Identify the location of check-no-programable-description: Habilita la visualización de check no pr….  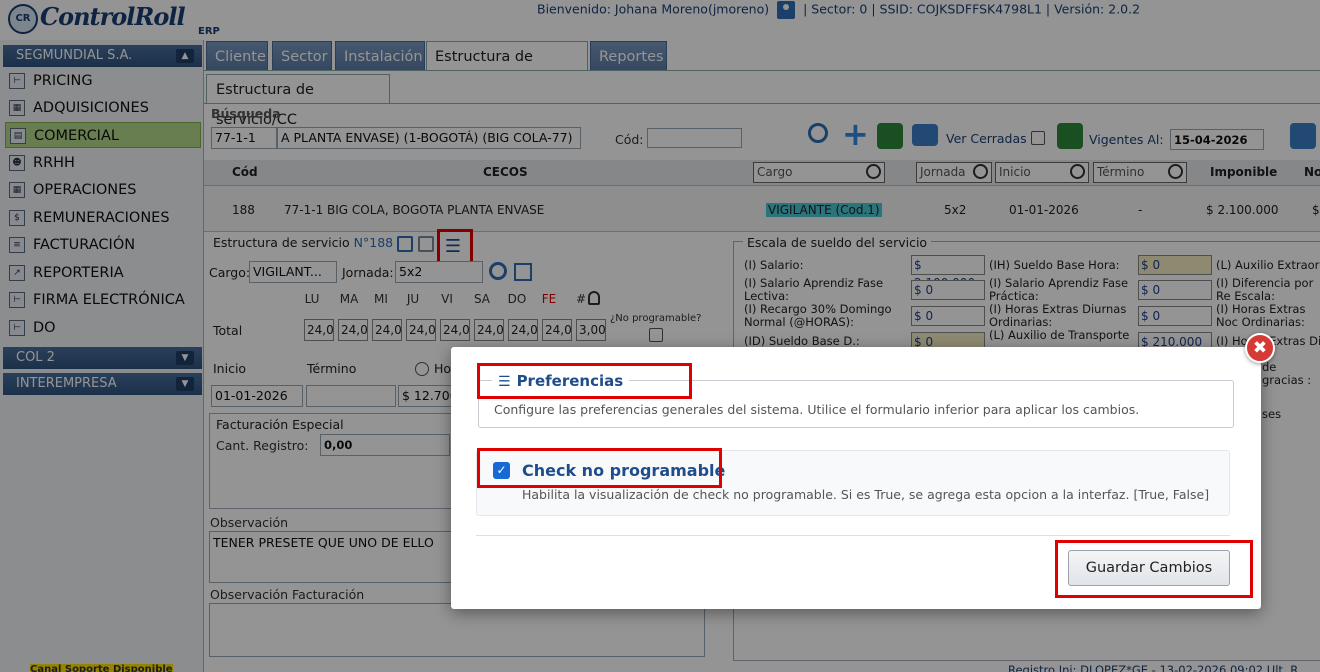
(866, 494).